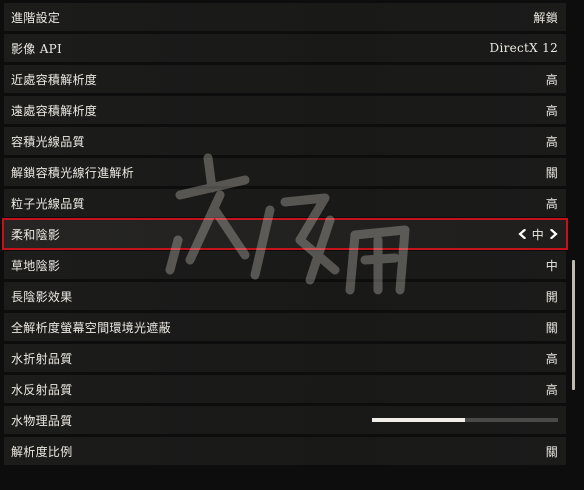  Describe the element at coordinates (36, 17) in the screenshot. I see `setting-label: 進階設定` at that location.